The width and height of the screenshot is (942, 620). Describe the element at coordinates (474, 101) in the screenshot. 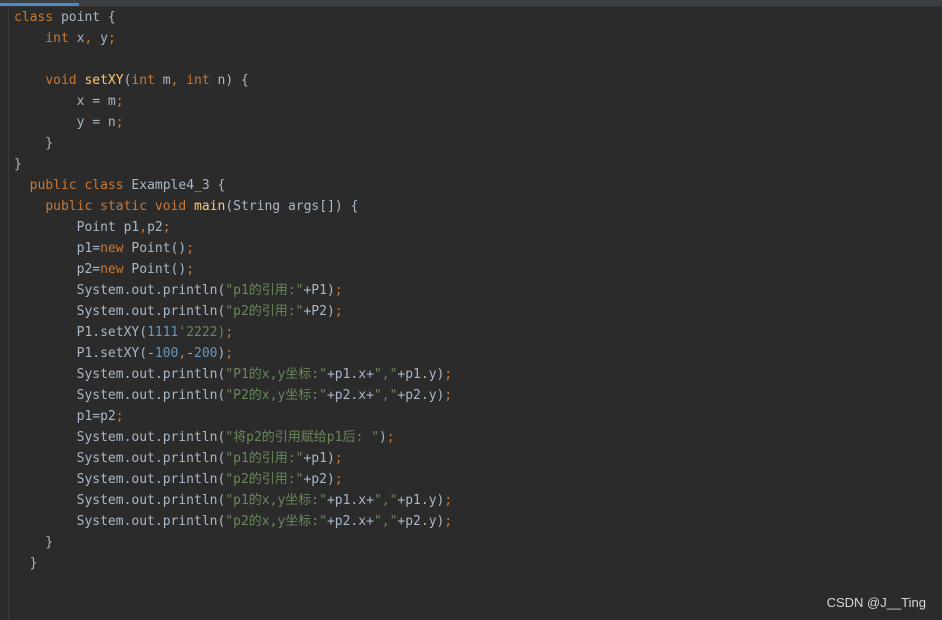

I see `code-line: x = m;` at that location.